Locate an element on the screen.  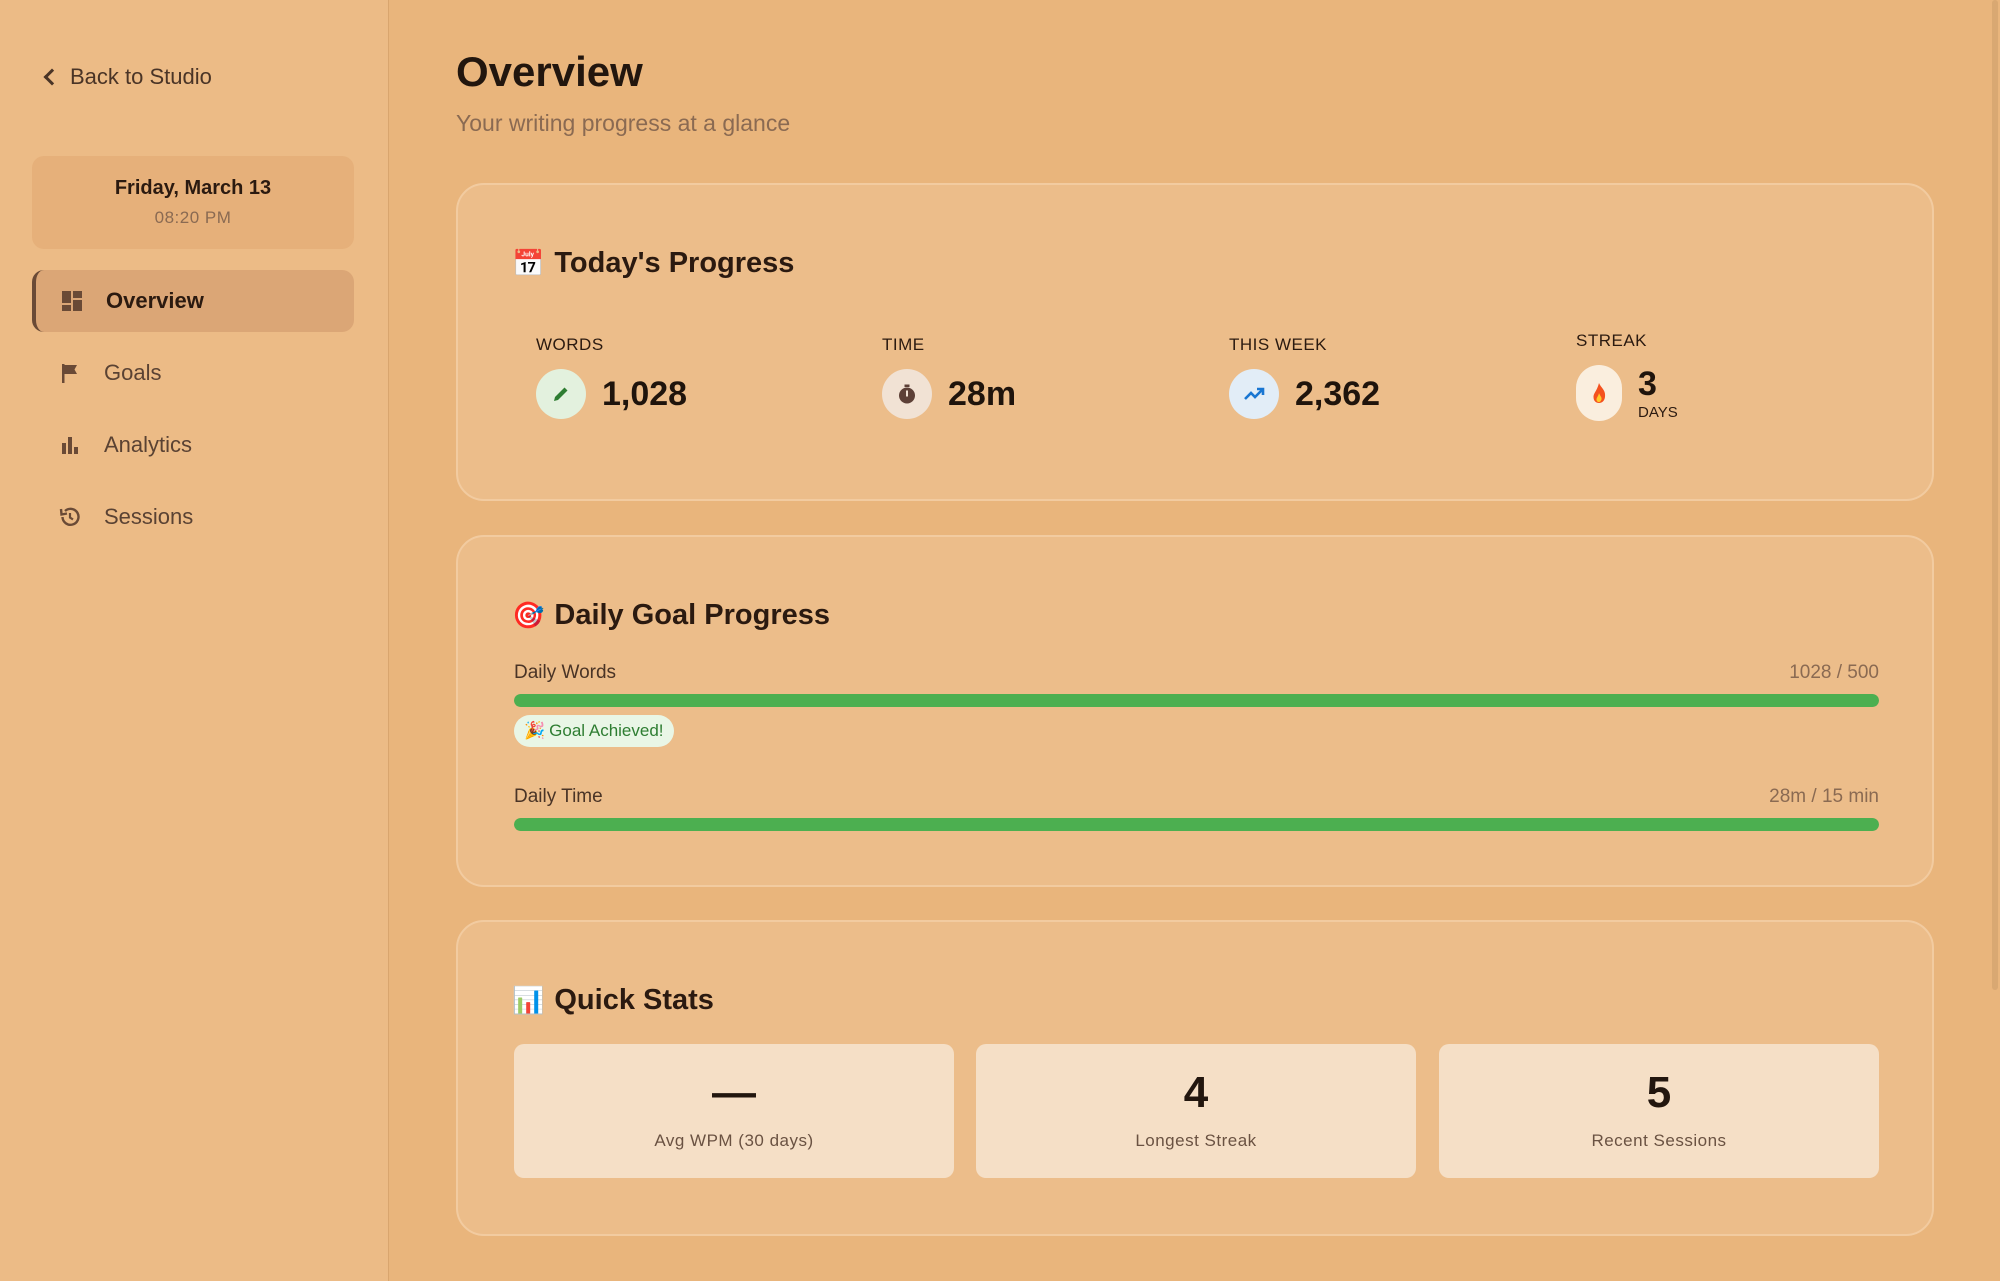
stat-label: TIME is located at coordinates (903, 344).